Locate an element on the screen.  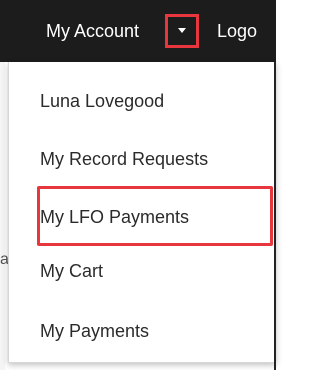
menu-item-my-payments: My Payments is located at coordinates (94, 331).